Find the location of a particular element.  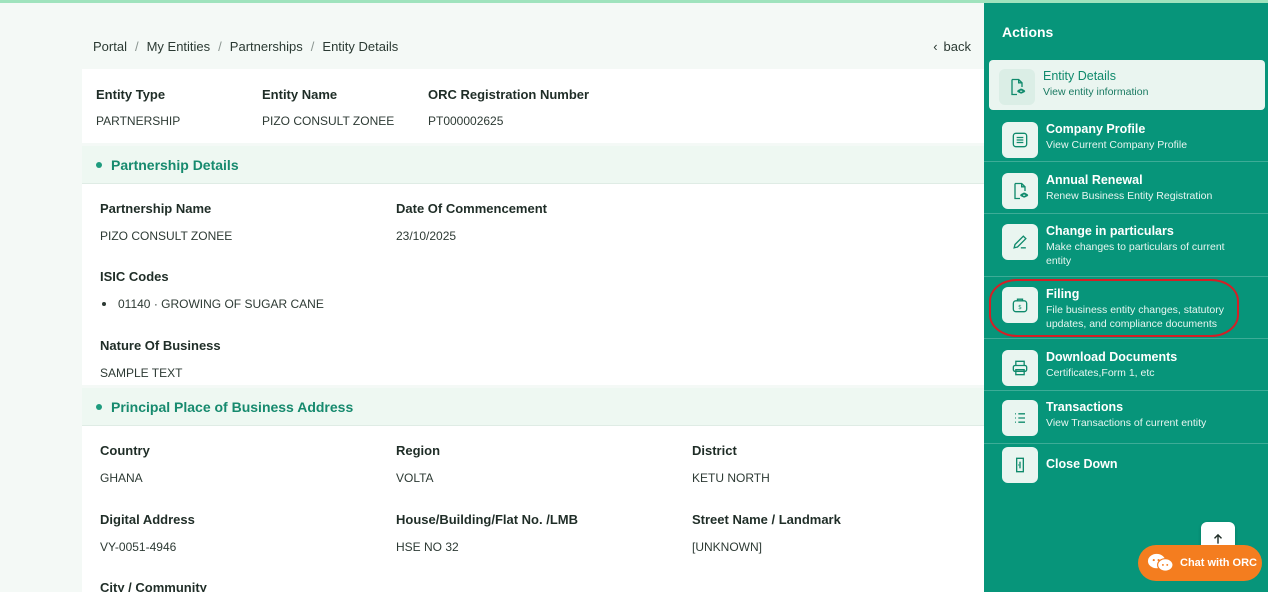

isic-codes-list: 01140 · GROWING OF SUGAR CANE is located at coordinates (212, 304).